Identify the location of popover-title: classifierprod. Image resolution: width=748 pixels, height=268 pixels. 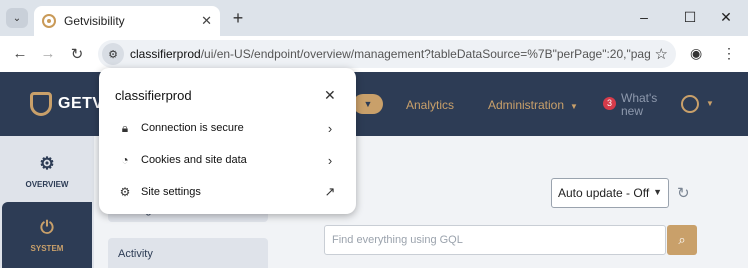
(153, 95).